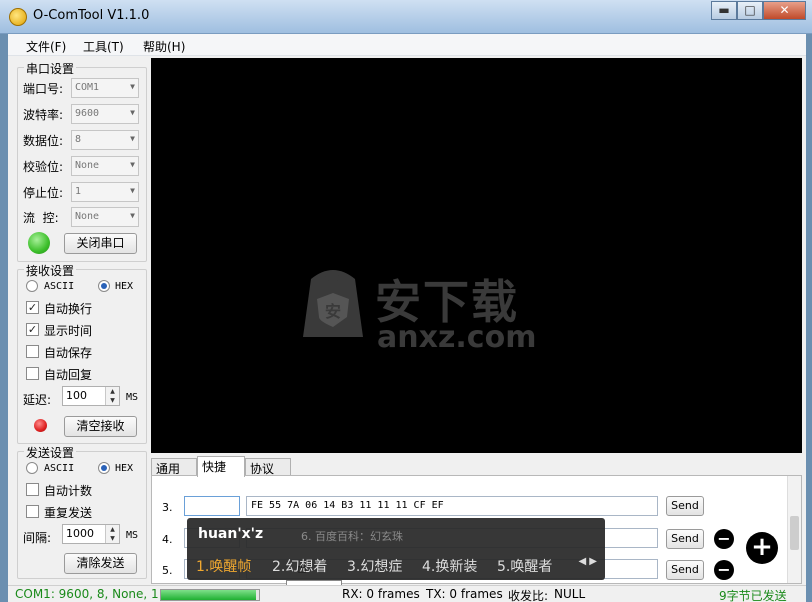 This screenshot has height=602, width=812. I want to click on close-port-button: 关闭串口, so click(100, 243).